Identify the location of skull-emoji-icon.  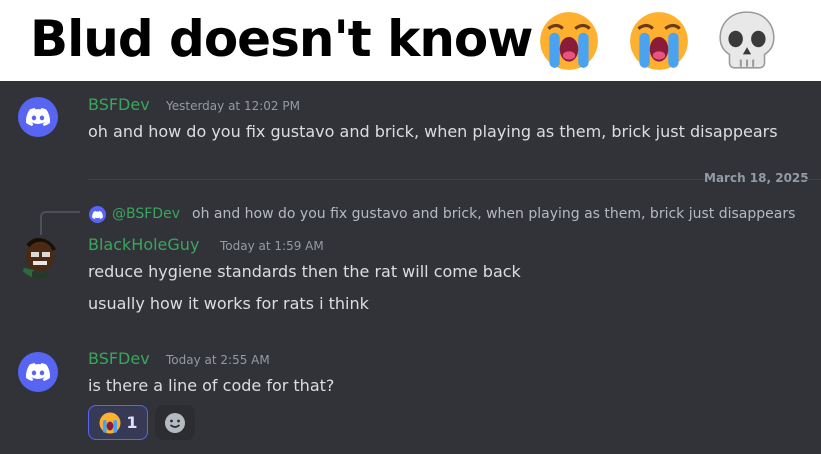
(747, 40).